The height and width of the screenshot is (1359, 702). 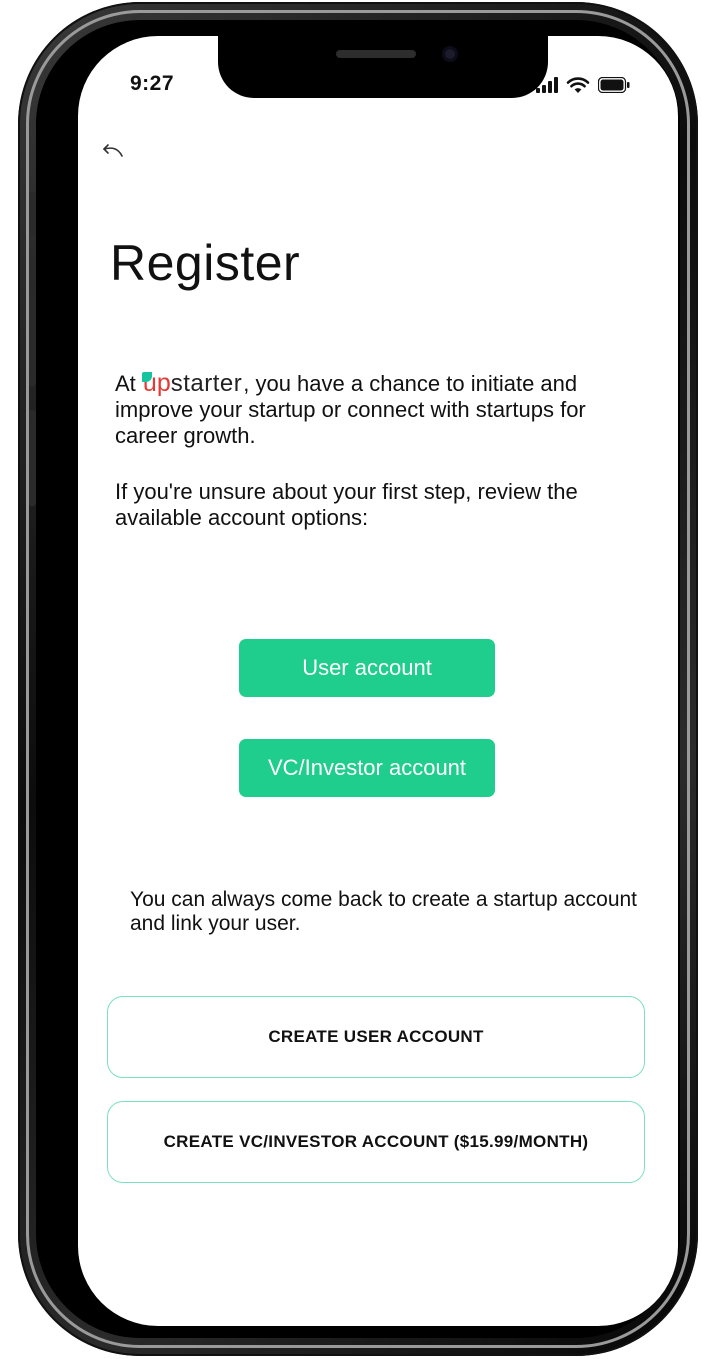 What do you see at coordinates (163, 383) in the screenshot?
I see `logo-letter-p: p` at bounding box center [163, 383].